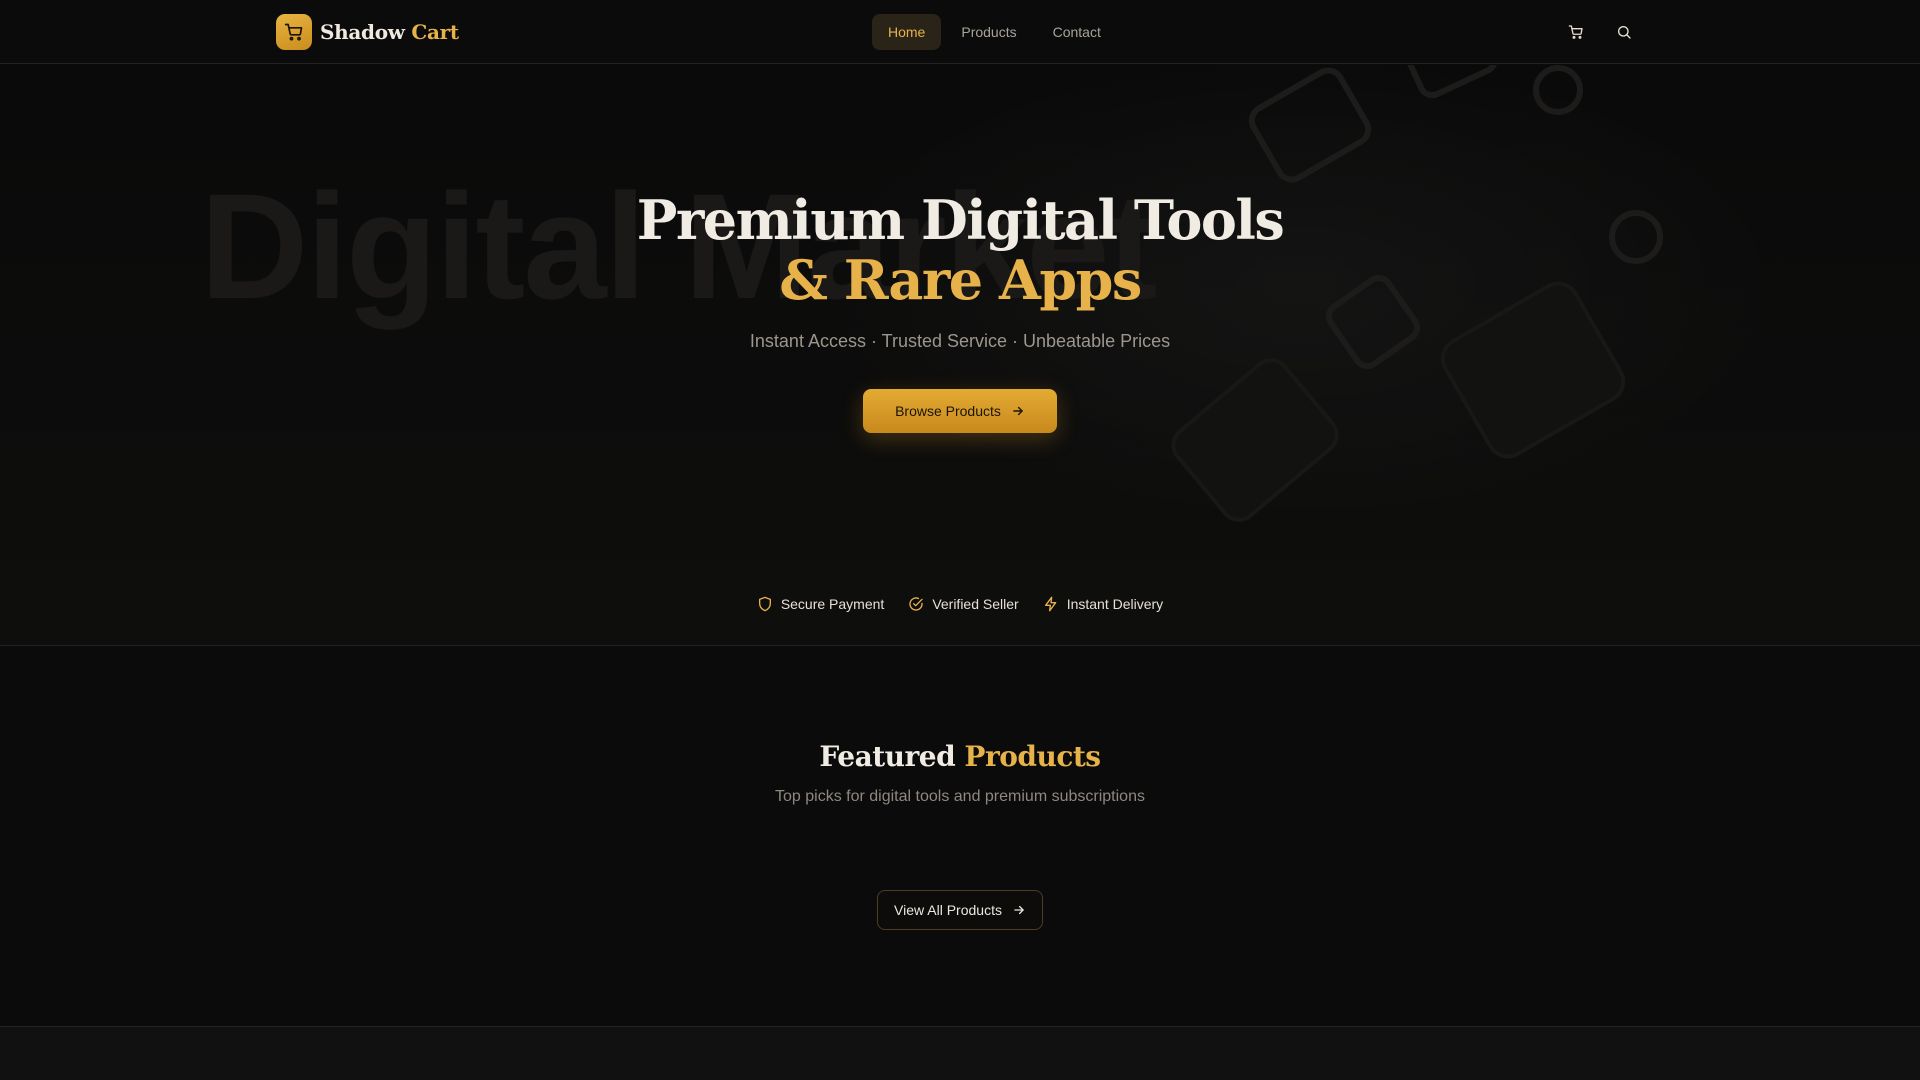 The image size is (1920, 1080). What do you see at coordinates (362, 32) in the screenshot?
I see `brand-name-part1: Shadow` at bounding box center [362, 32].